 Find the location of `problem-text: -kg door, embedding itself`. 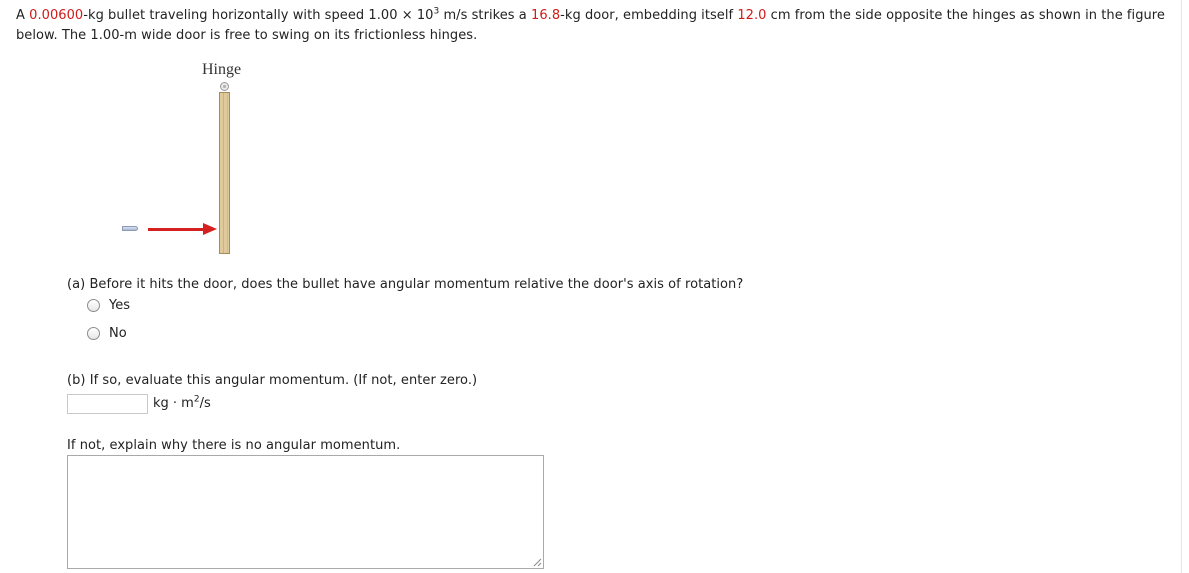

problem-text: -kg door, embedding itself is located at coordinates (649, 15).